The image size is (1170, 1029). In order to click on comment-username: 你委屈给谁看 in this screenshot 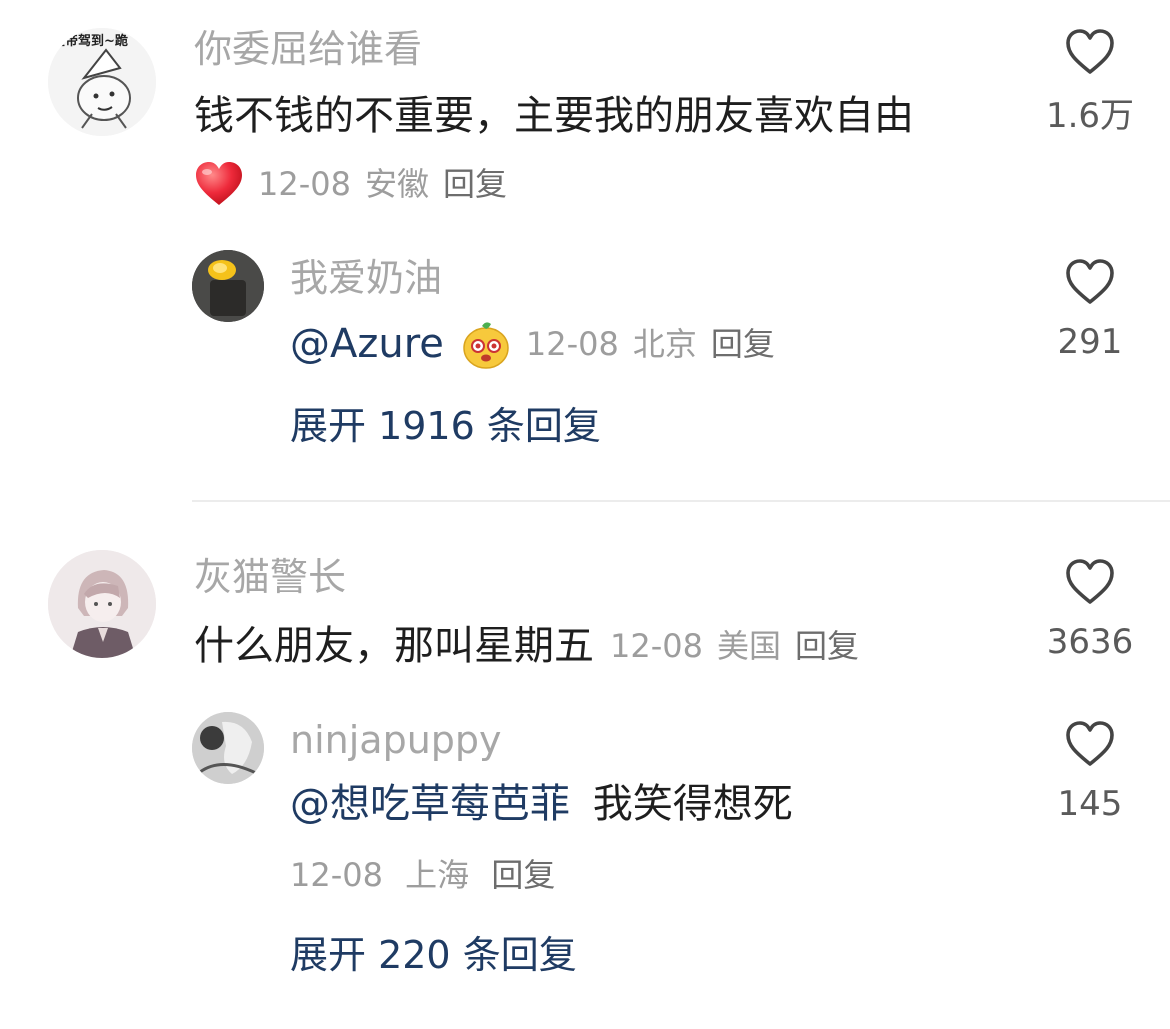, I will do `click(308, 49)`.